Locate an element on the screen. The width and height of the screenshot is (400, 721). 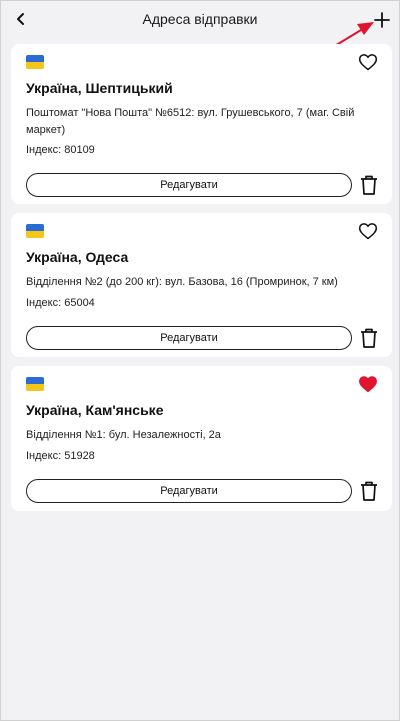
address-city: Україна, Кам'янське is located at coordinates (95, 410).